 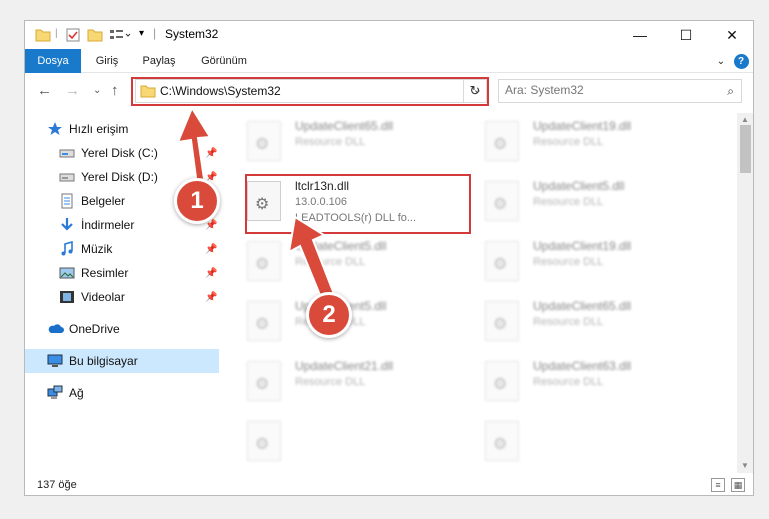 What do you see at coordinates (197, 201) in the screenshot?
I see `step-badge-1: 1` at bounding box center [197, 201].